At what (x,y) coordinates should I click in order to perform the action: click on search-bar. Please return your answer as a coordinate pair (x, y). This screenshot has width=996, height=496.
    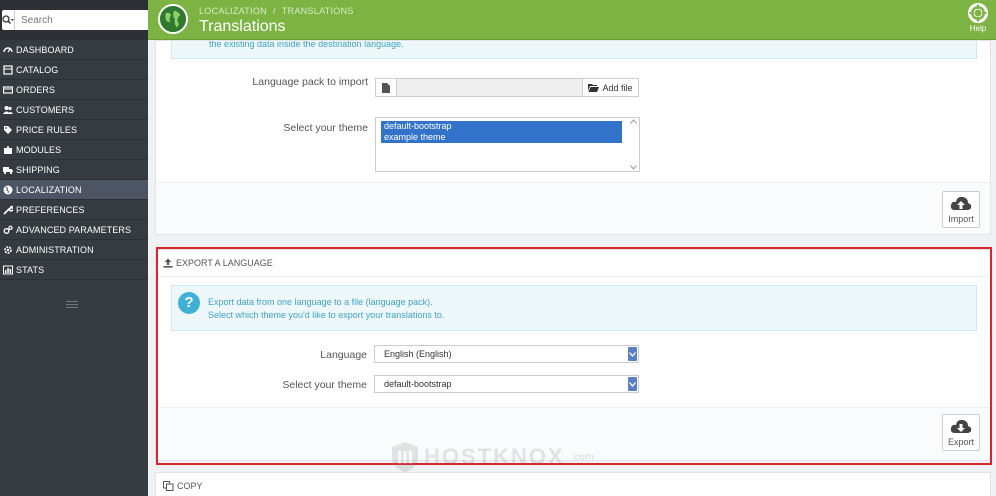
    Looking at the image, I should click on (76, 20).